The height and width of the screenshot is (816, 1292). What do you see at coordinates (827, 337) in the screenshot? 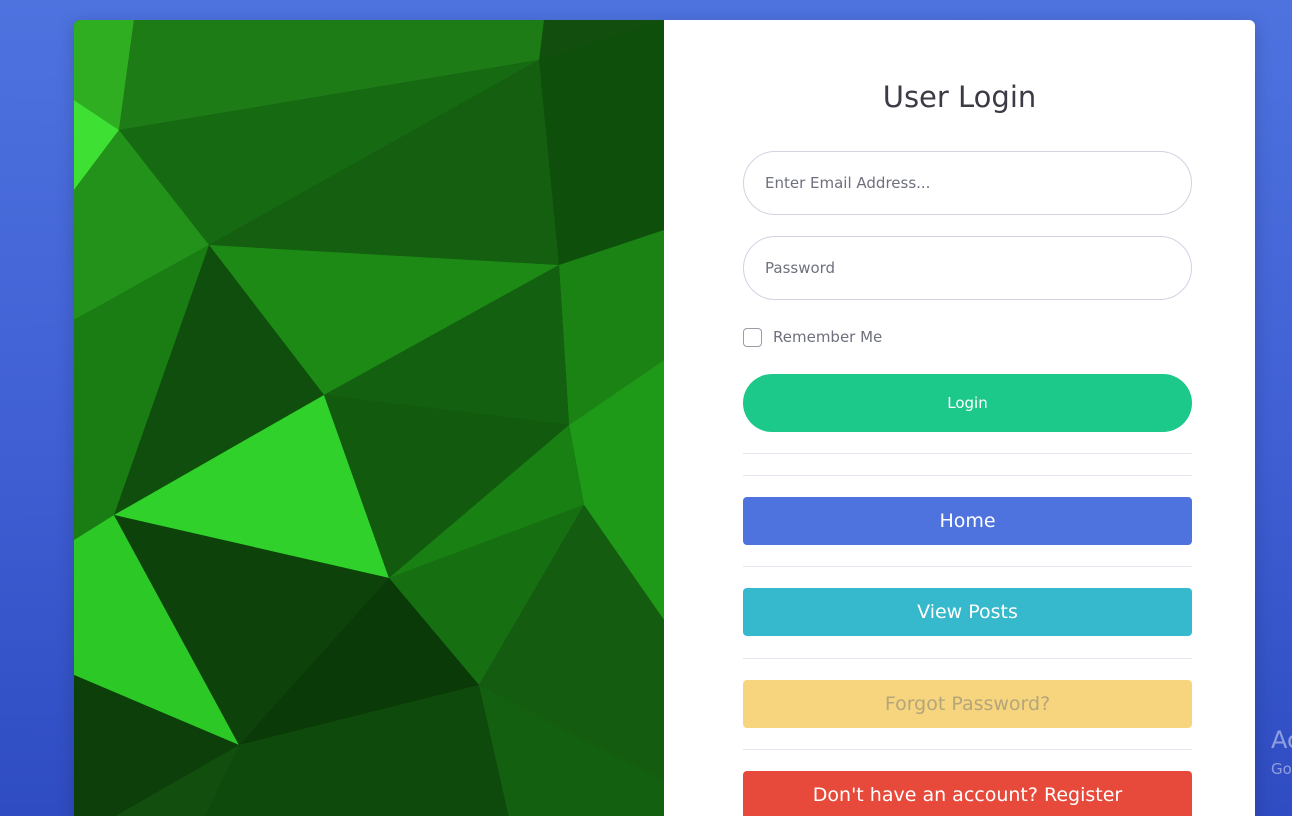
I see `remember-me-label: Remember Me` at bounding box center [827, 337].